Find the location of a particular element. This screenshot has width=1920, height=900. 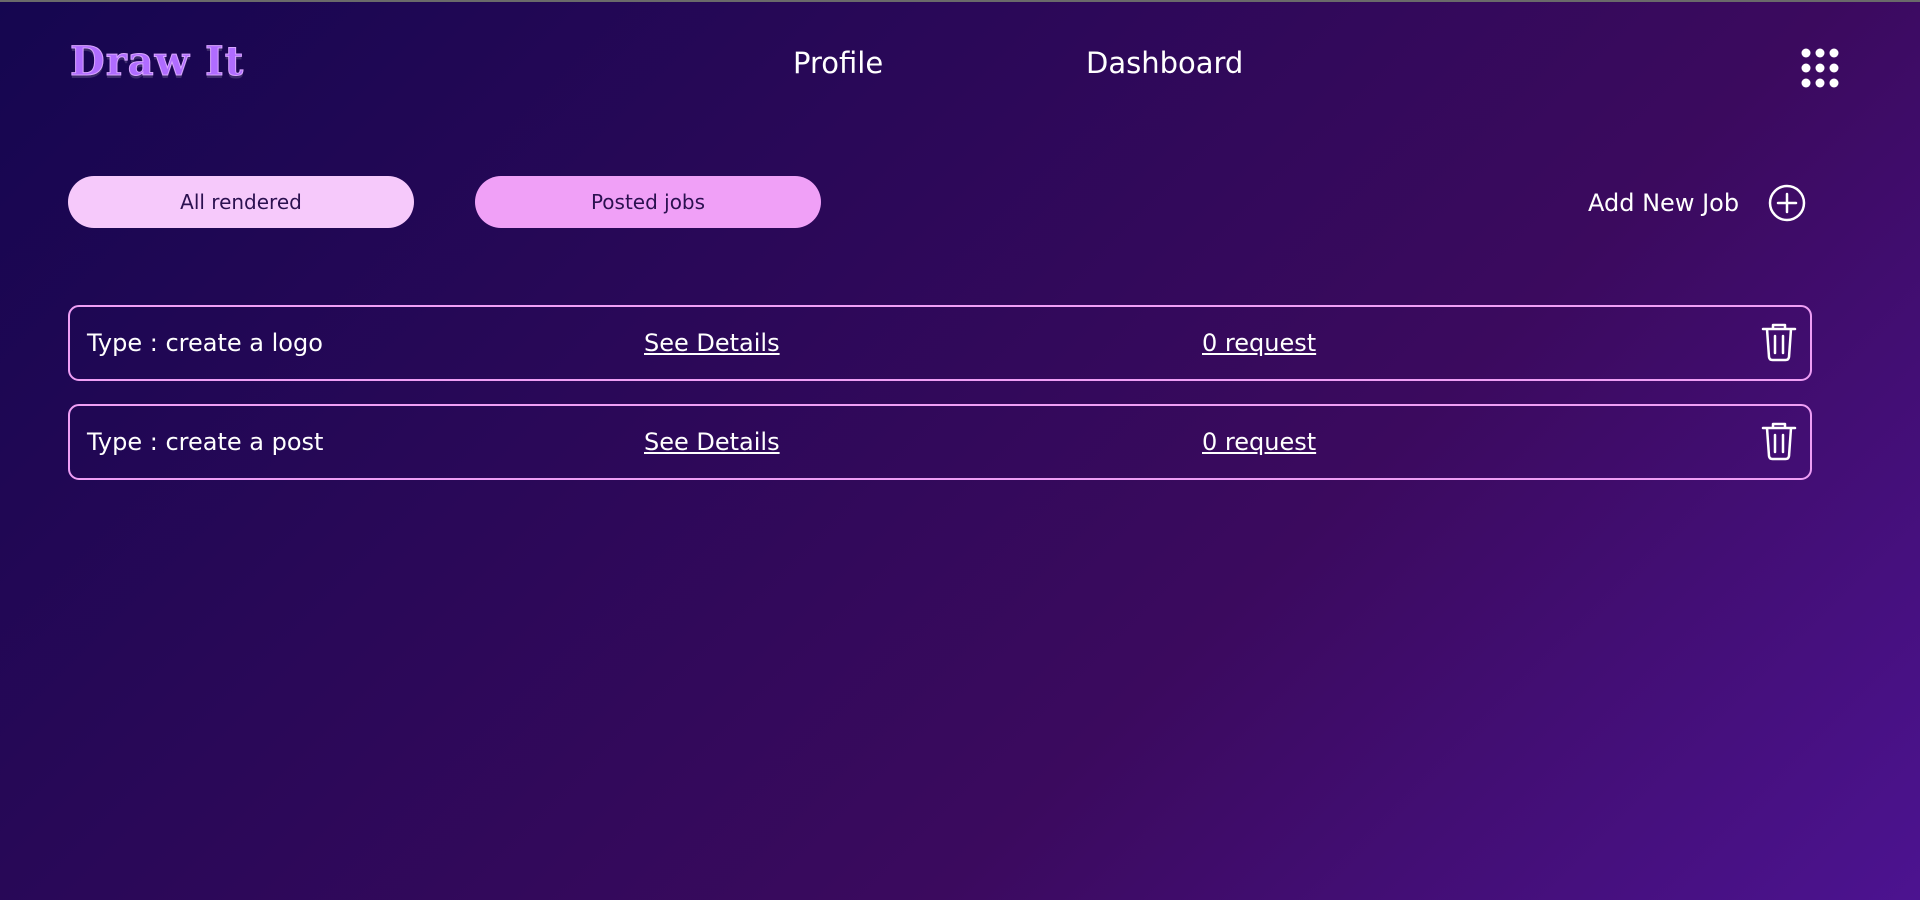

nav-link-dashboard: Dashboard is located at coordinates (1164, 63).